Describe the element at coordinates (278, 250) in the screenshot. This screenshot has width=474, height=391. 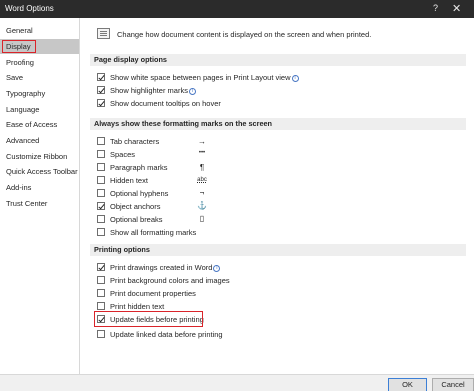
I see `section-header-printing: Printing options` at that location.